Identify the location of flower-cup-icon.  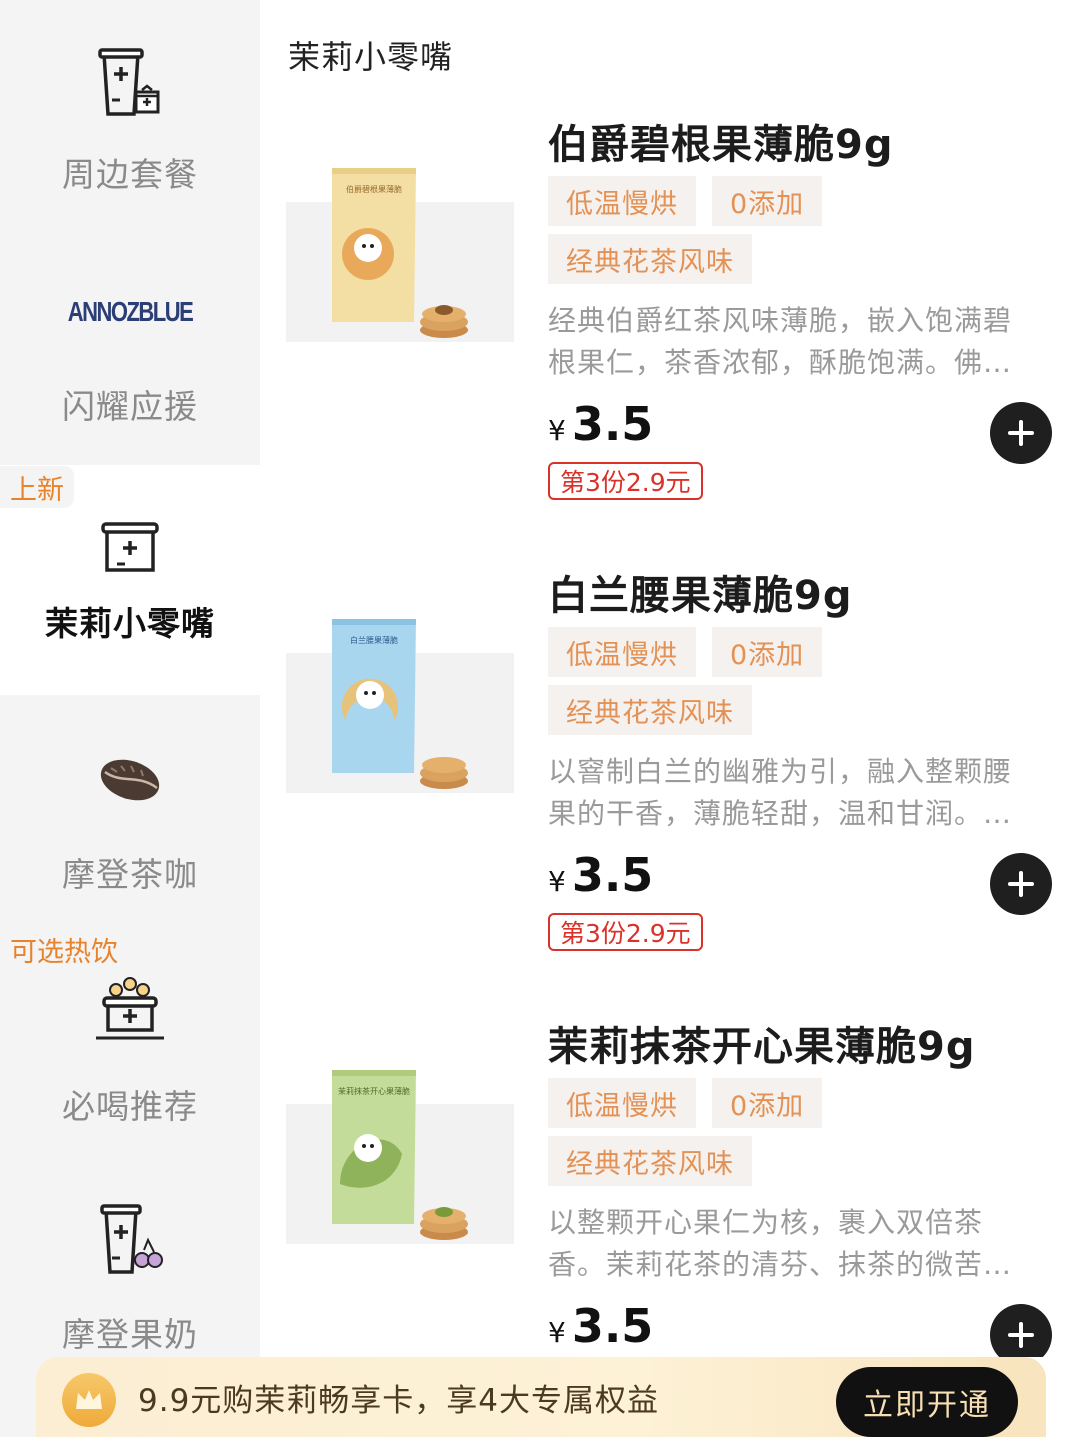
(130, 1012).